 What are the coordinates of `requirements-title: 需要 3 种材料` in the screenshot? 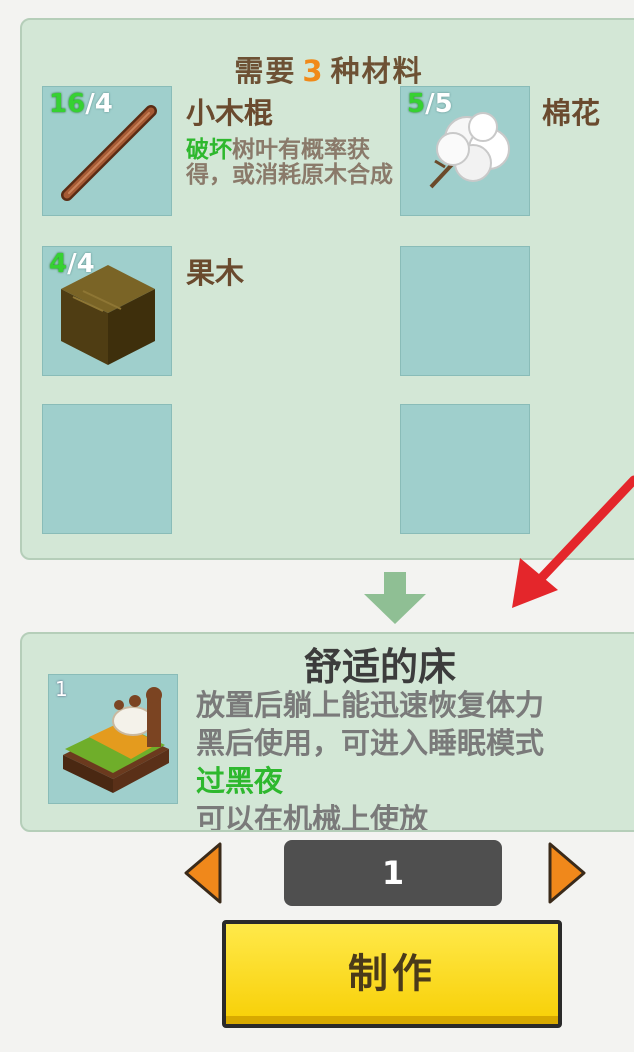 It's located at (328, 69).